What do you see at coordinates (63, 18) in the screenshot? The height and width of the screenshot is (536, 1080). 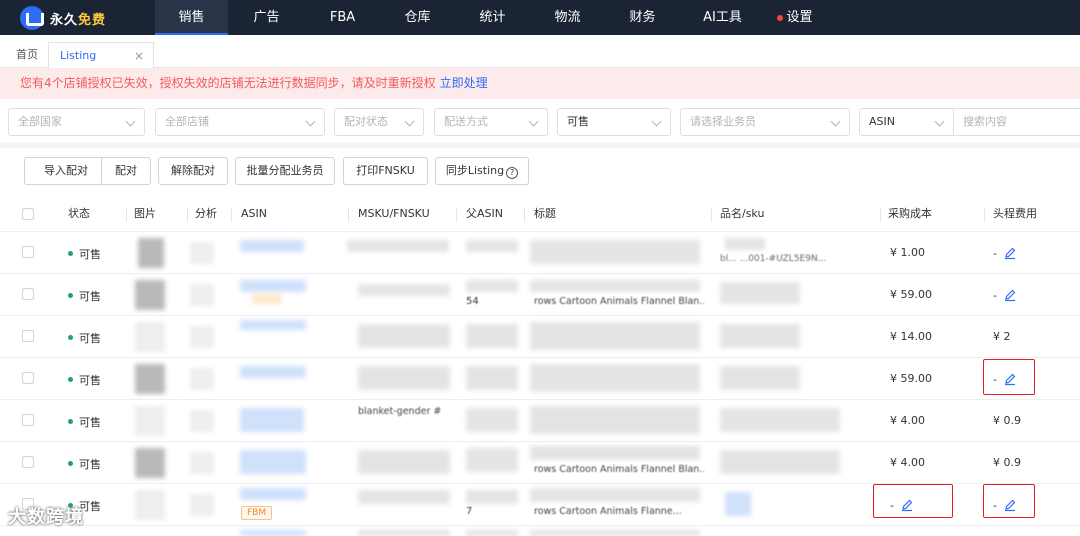 I see `brand-logo: 永久免费` at bounding box center [63, 18].